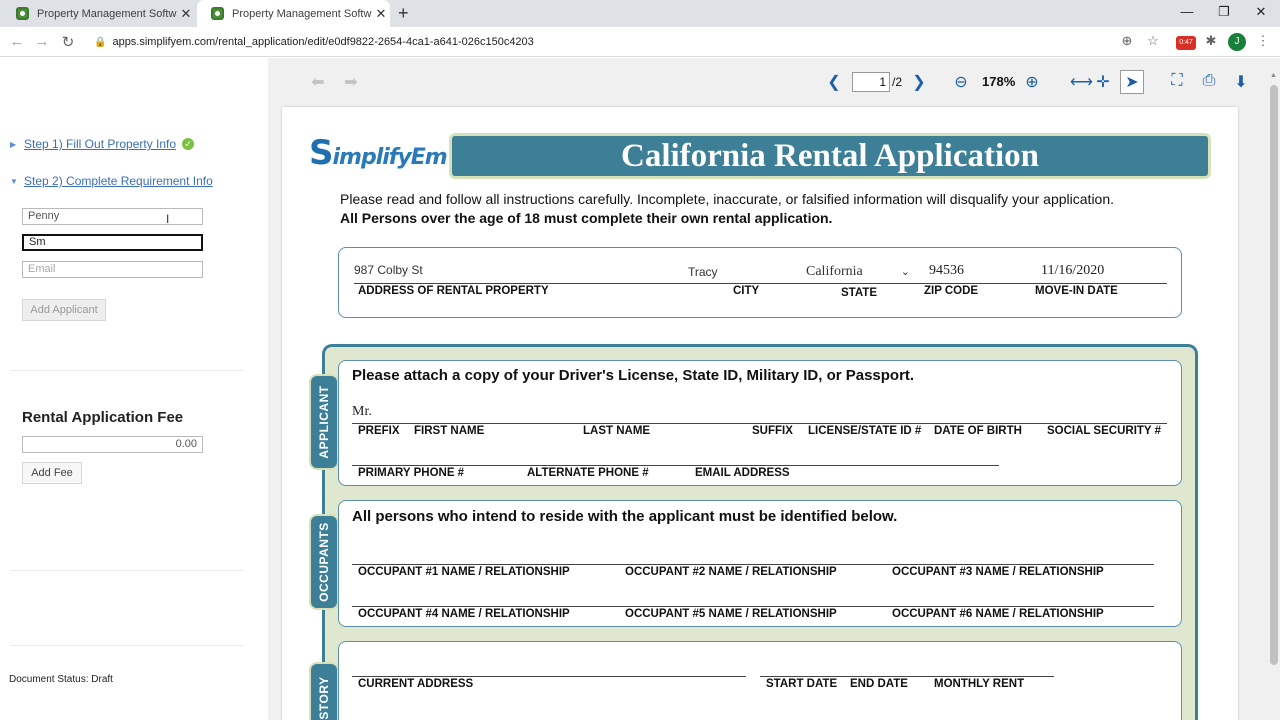 The image size is (1280, 720). What do you see at coordinates (1211, 41) in the screenshot?
I see `extensions-icon: ✱` at bounding box center [1211, 41].